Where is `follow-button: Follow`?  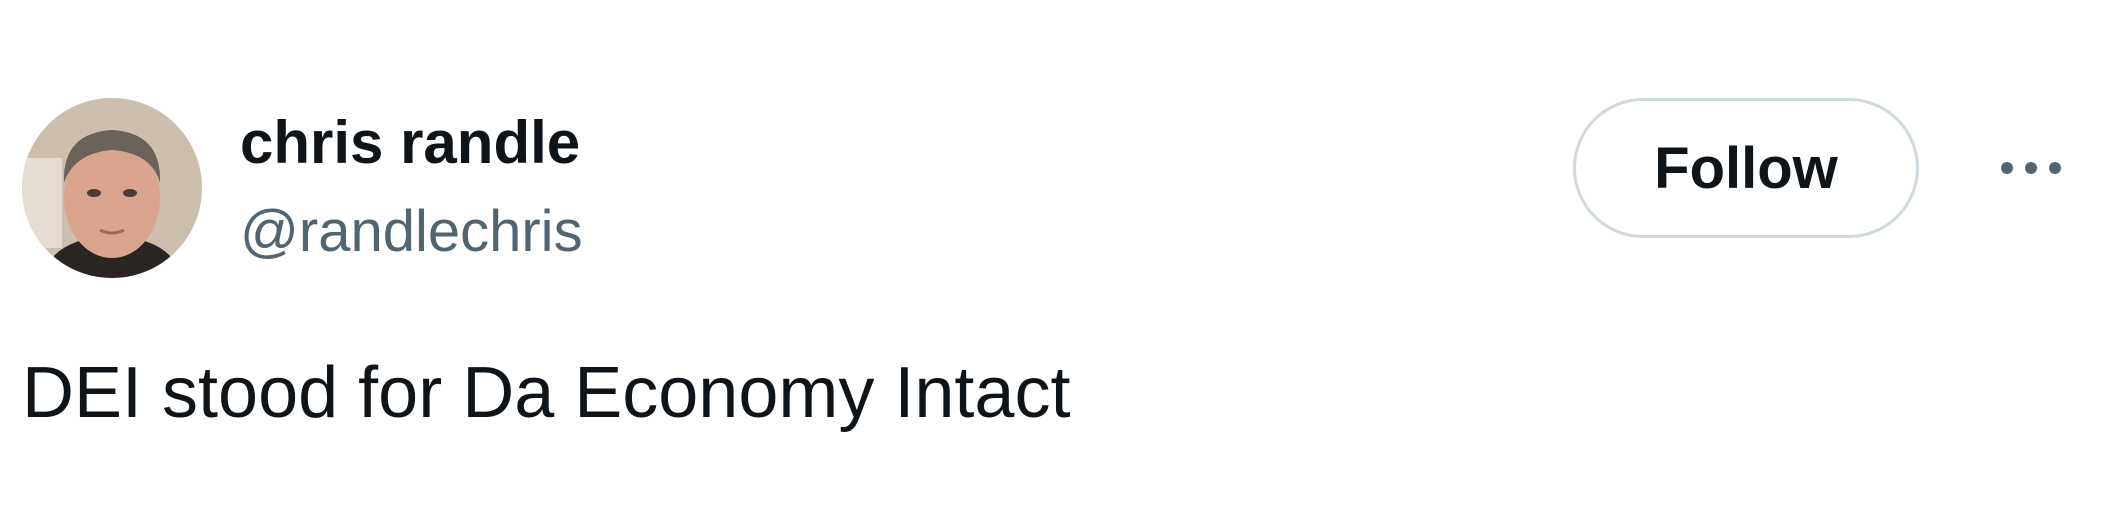
follow-button: Follow is located at coordinates (1746, 168).